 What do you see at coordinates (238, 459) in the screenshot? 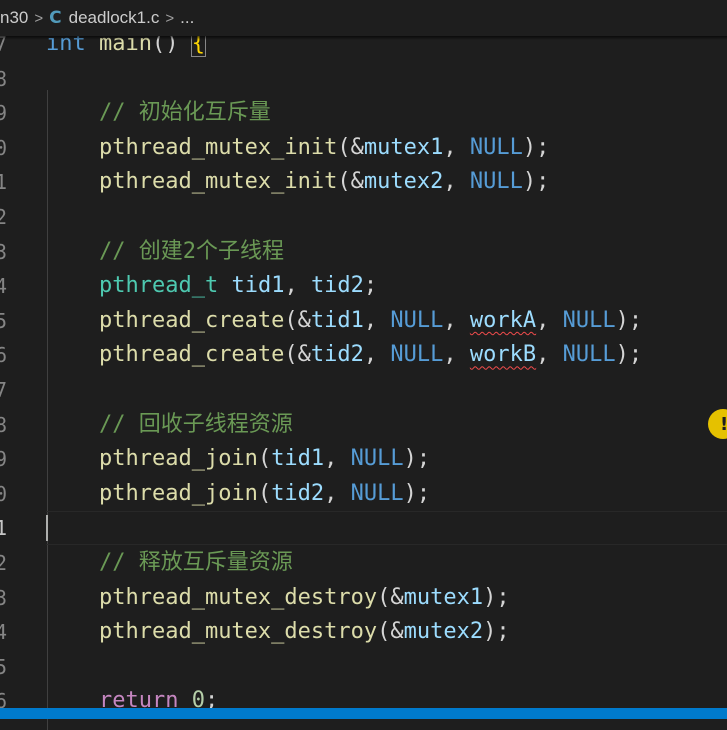
I see `code-text: pthread_join(tid1, NULL);` at bounding box center [238, 459].